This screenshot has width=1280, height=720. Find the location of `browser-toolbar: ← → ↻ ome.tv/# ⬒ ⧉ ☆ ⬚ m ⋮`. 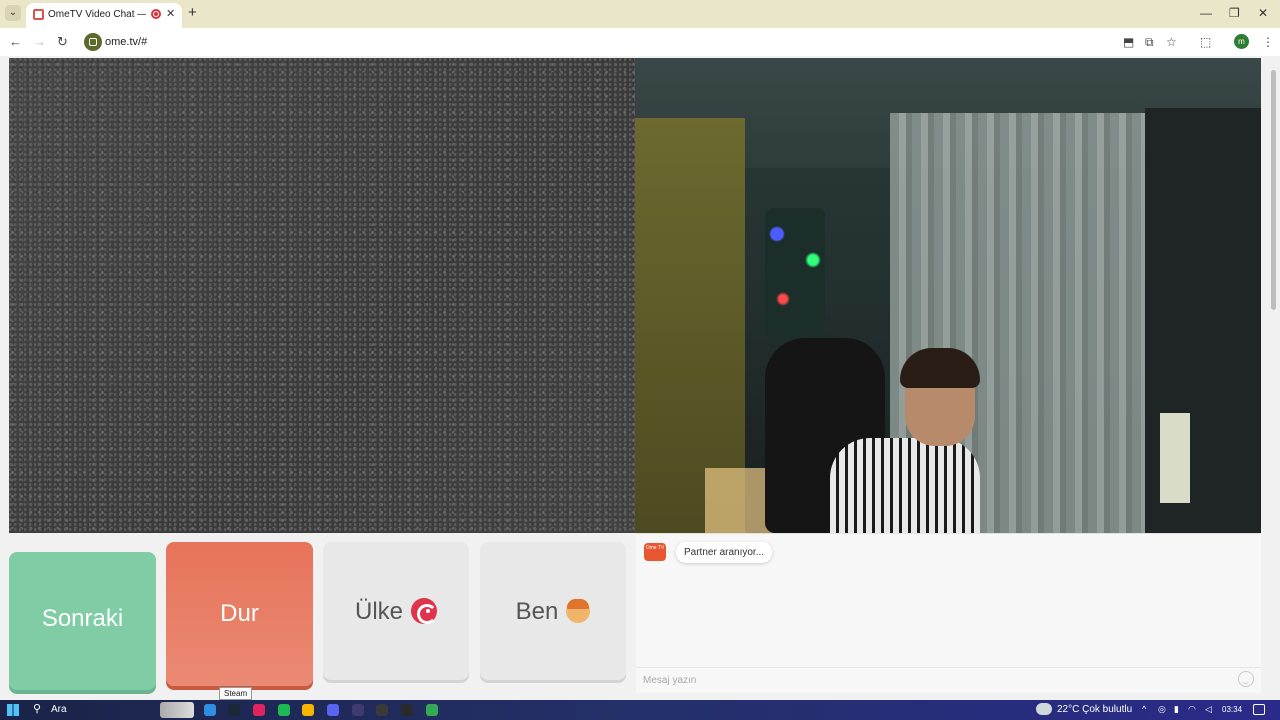

browser-toolbar: ← → ↻ ome.tv/# ⬒ ⧉ ☆ ⬚ m ⋮ is located at coordinates (640, 42).